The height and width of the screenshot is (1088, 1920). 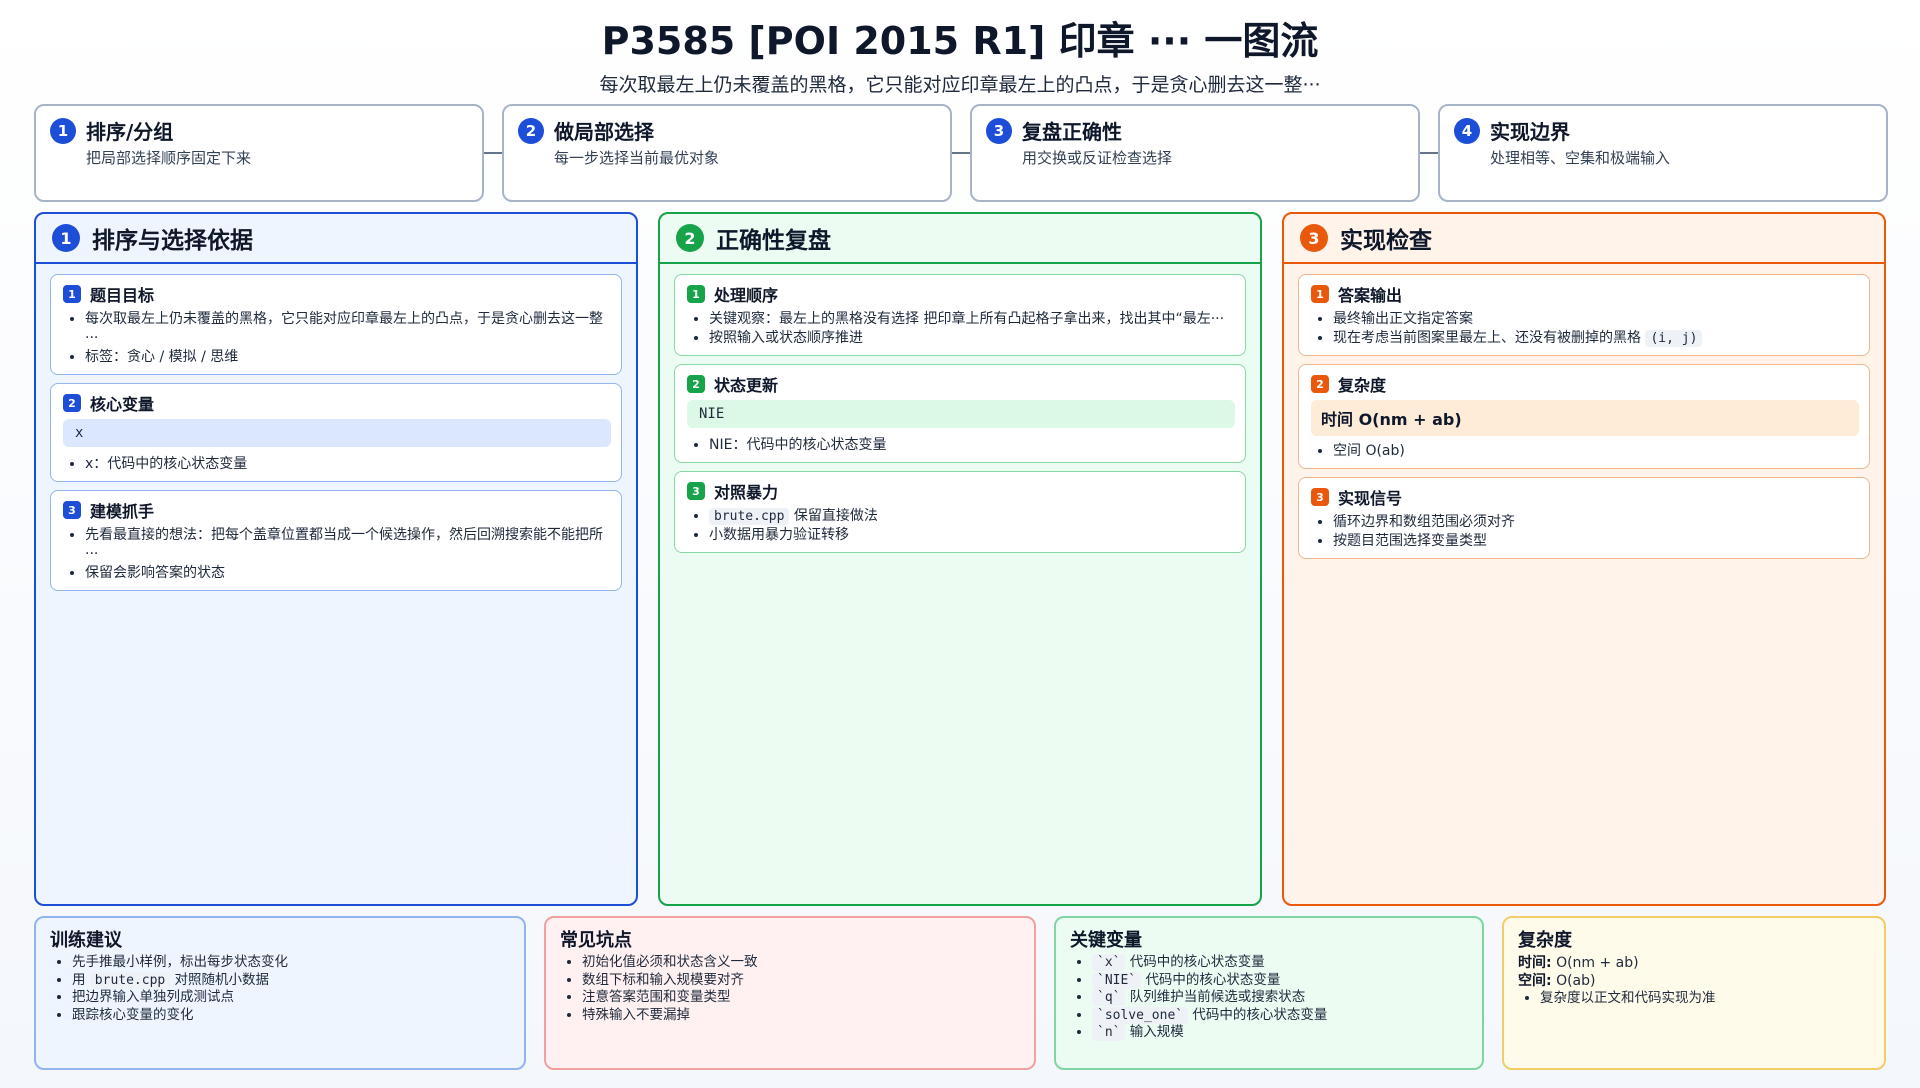 What do you see at coordinates (972, 319) in the screenshot?
I see `list-item: 关键观察：最左上的黑格没有选择 把印章上所有凸起格子拿出来，找出其中“最左···` at bounding box center [972, 319].